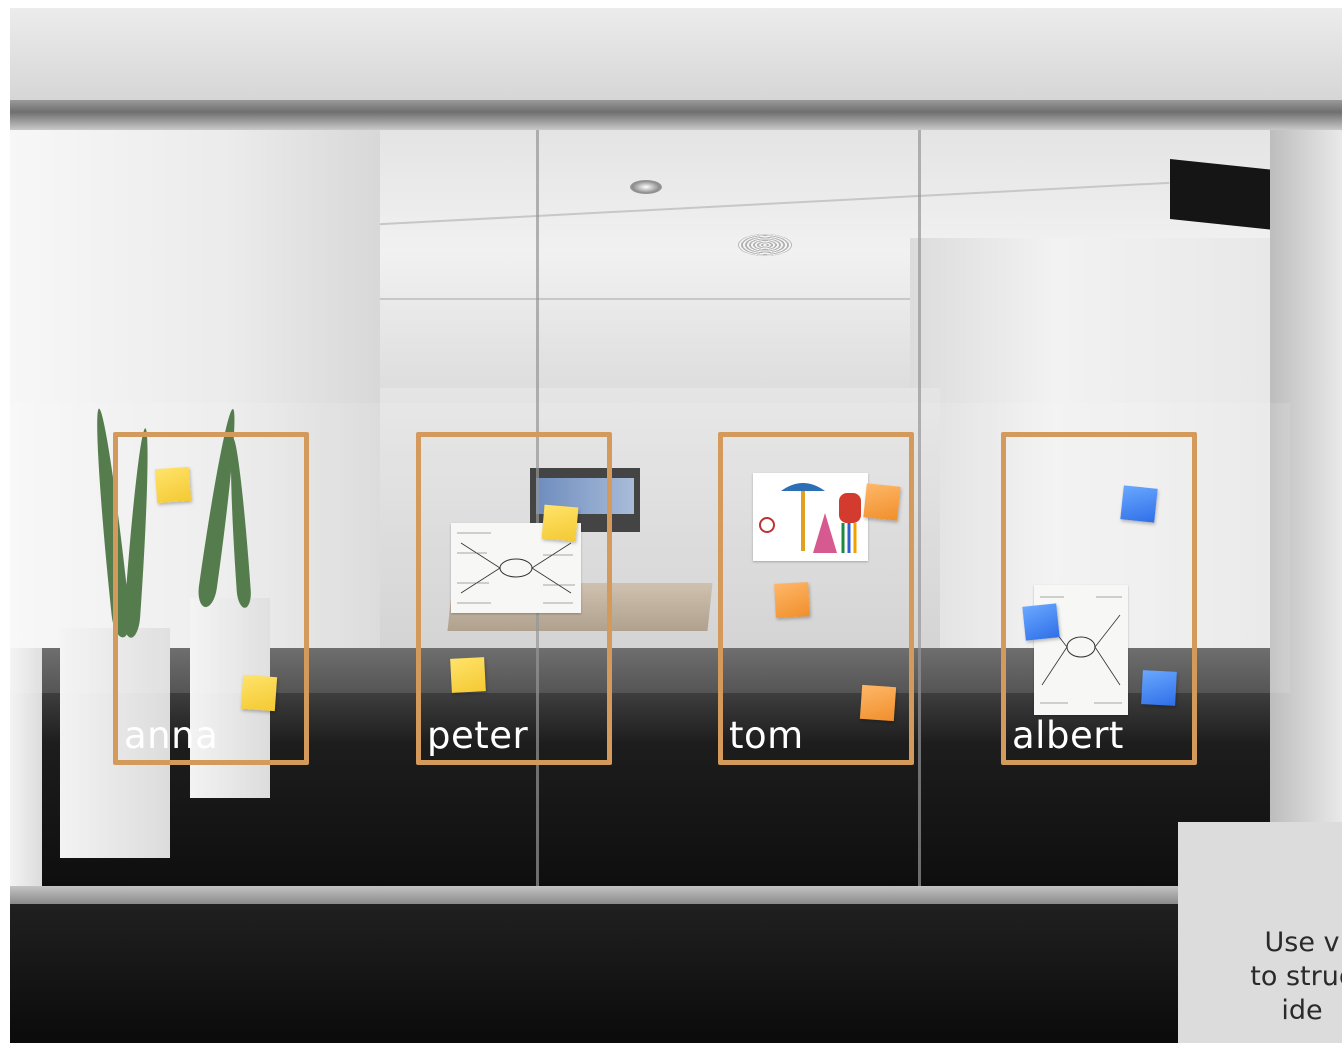  What do you see at coordinates (676, 973) in the screenshot?
I see `foreground-floor` at bounding box center [676, 973].